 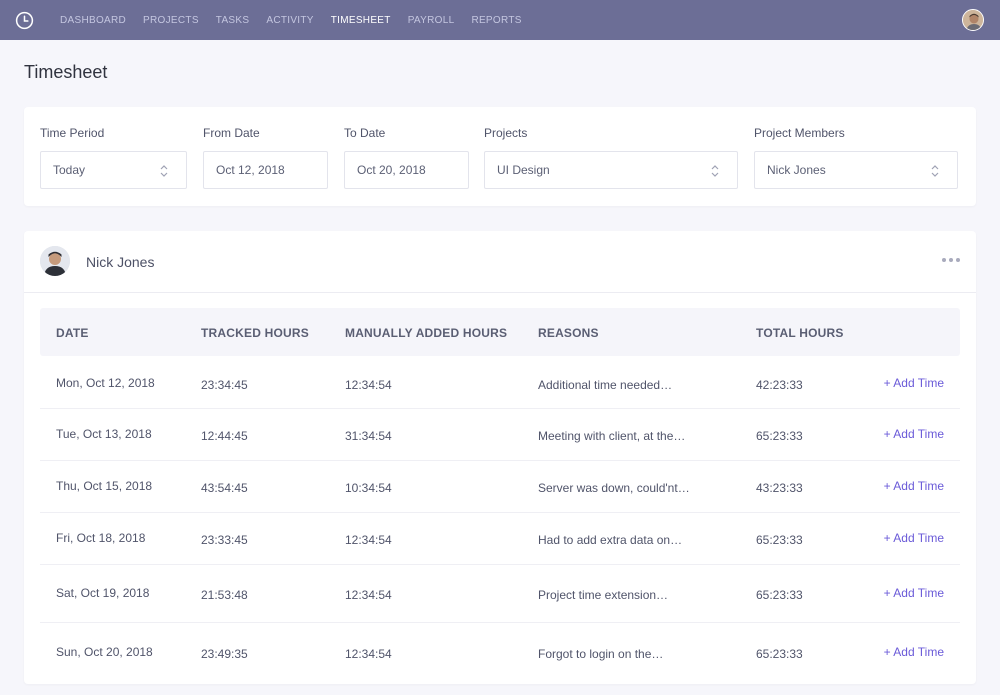 I want to click on nav-item-tasks: TASKS, so click(x=233, y=20).